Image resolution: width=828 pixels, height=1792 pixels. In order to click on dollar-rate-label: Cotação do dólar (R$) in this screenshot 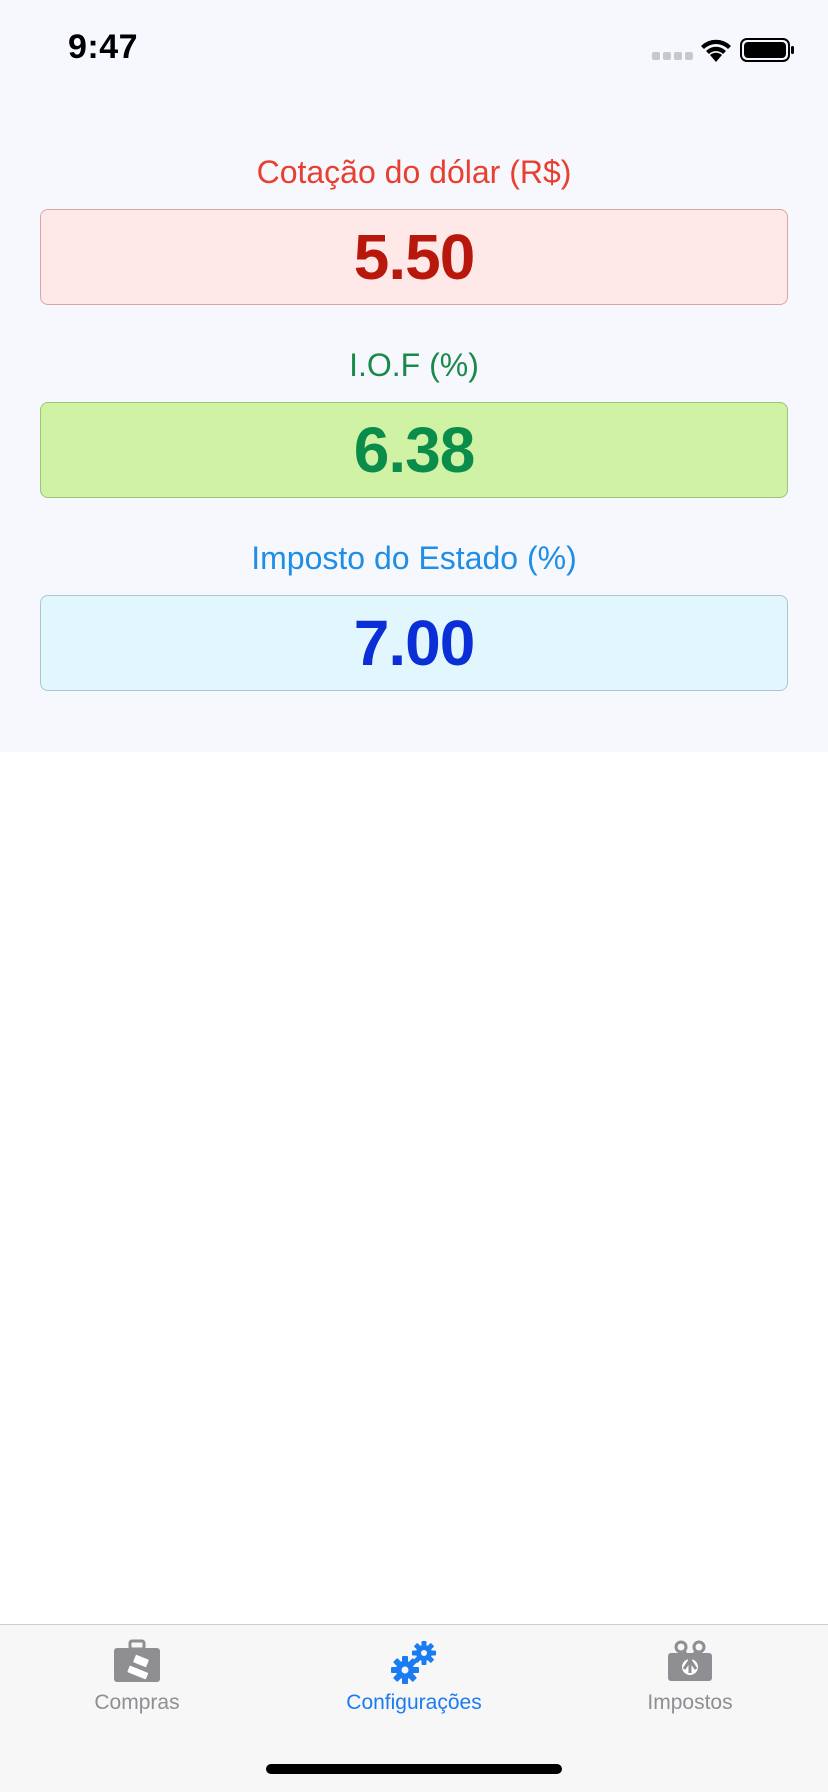, I will do `click(414, 172)`.